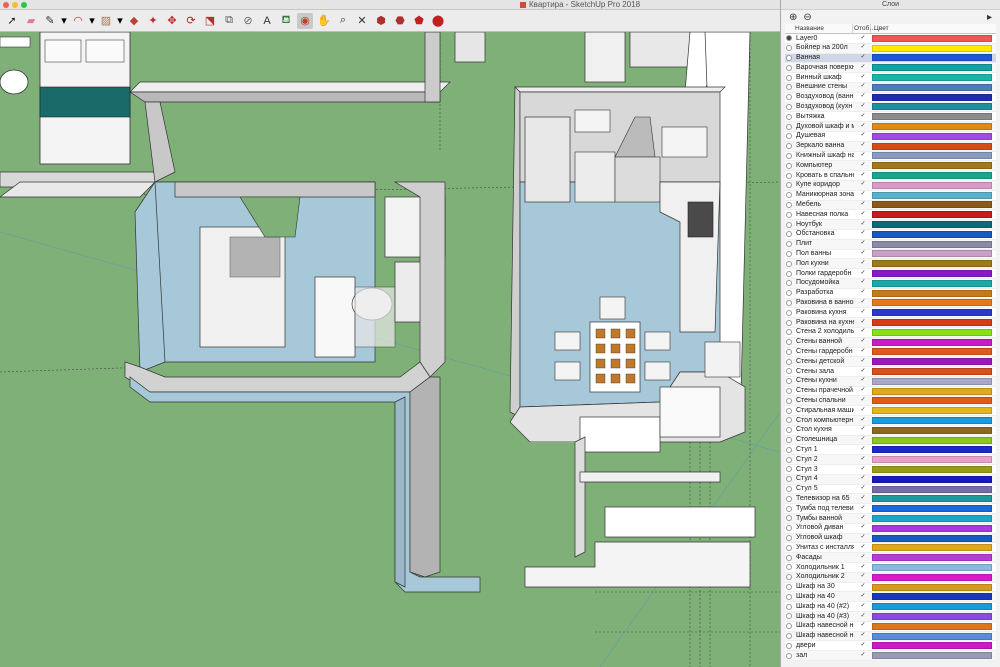  What do you see at coordinates (825, 156) in the screenshot?
I see `layer-name: Книжный шкаф на` at bounding box center [825, 156].